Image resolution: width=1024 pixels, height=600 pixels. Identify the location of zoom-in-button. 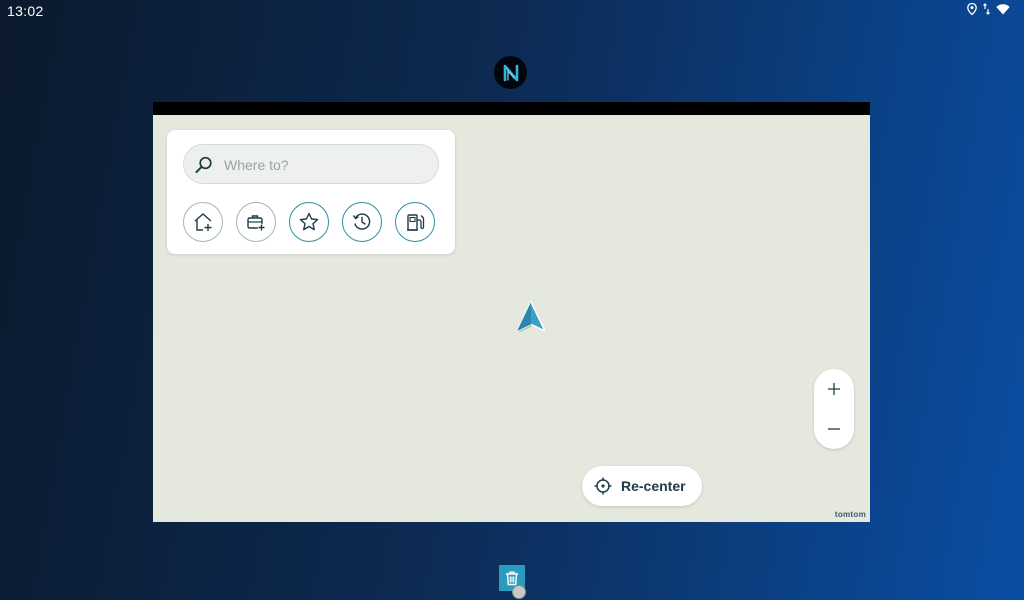
(834, 389).